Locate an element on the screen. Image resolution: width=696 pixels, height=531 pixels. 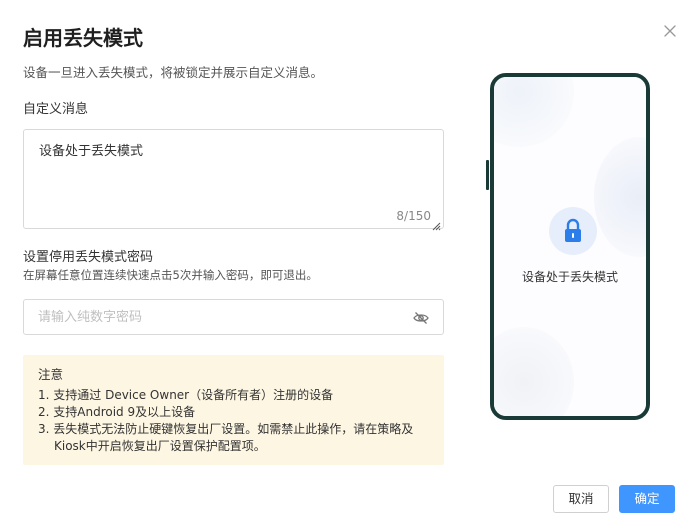
notice-item: 3. 丢失模式无法防止硬键恢复出厂设置。如需禁止此操作，请在策略及 is located at coordinates (226, 429).